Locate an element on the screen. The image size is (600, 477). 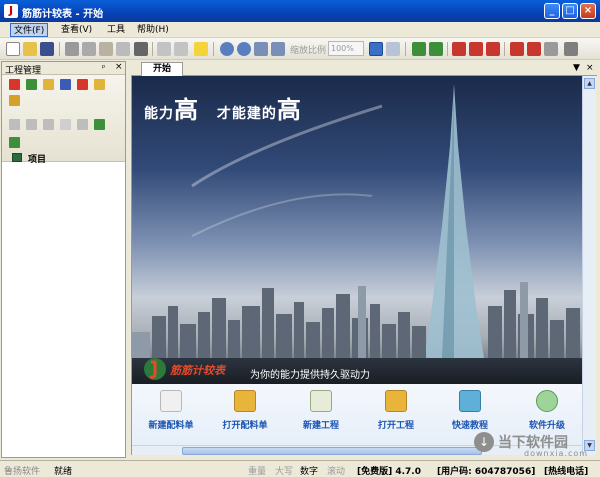
zoom-select: 100% is located at coordinates (346, 48).